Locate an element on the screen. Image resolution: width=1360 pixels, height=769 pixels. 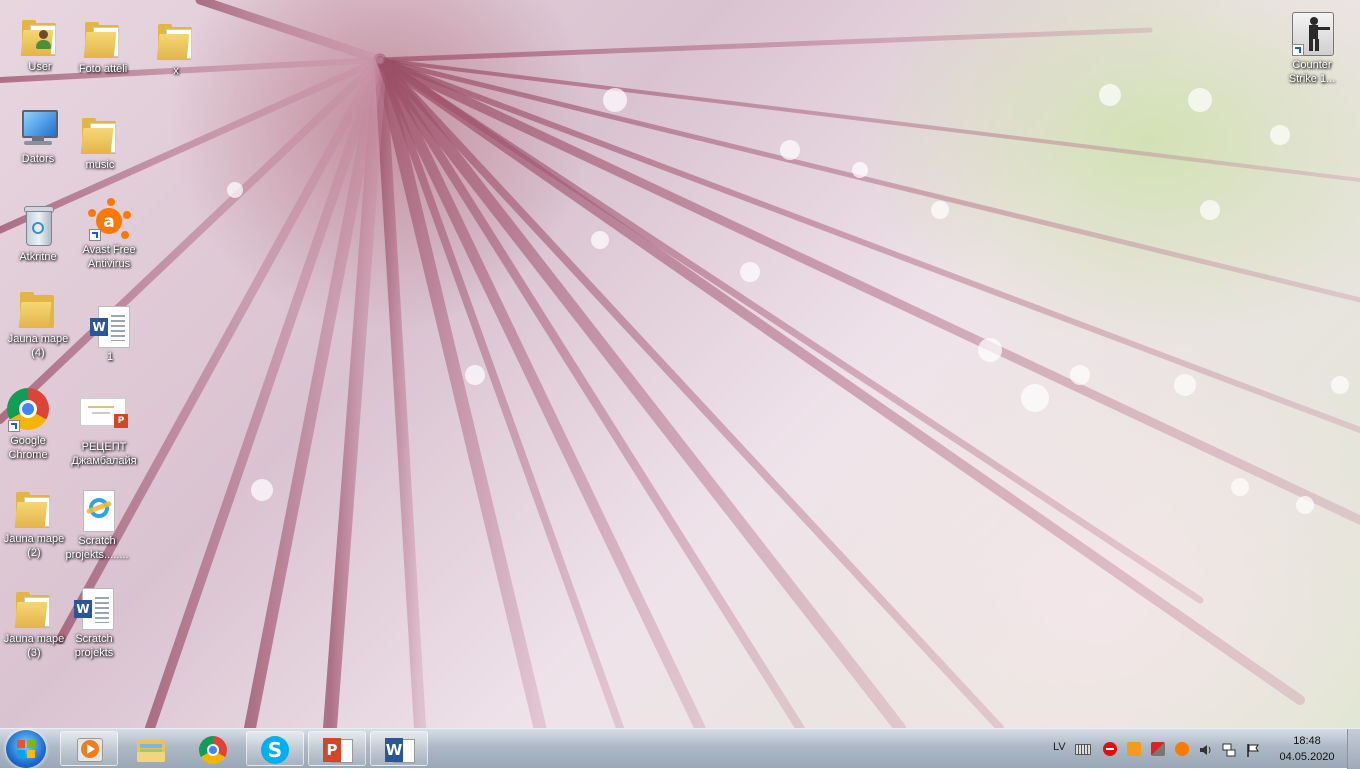
powerpoint-document-icon: P is located at coordinates (104, 416).